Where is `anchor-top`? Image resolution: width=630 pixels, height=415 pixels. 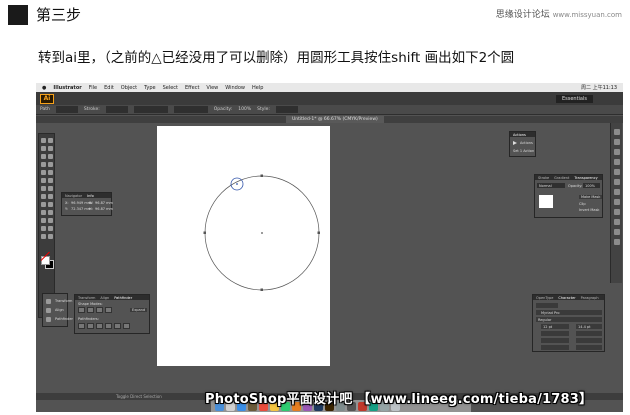 anchor-top is located at coordinates (262, 176).